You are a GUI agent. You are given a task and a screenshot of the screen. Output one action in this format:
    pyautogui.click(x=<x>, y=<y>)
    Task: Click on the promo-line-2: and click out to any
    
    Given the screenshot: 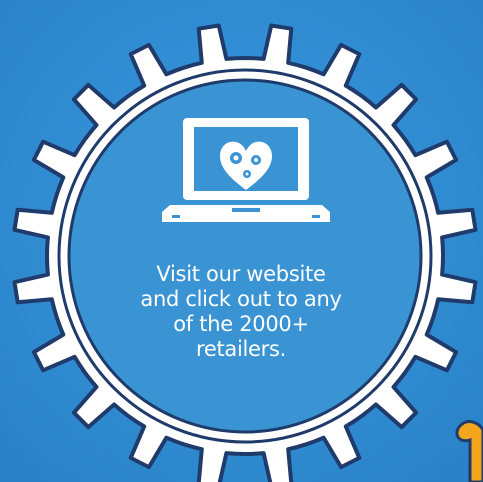 What is the action you would take?
    pyautogui.click(x=241, y=299)
    